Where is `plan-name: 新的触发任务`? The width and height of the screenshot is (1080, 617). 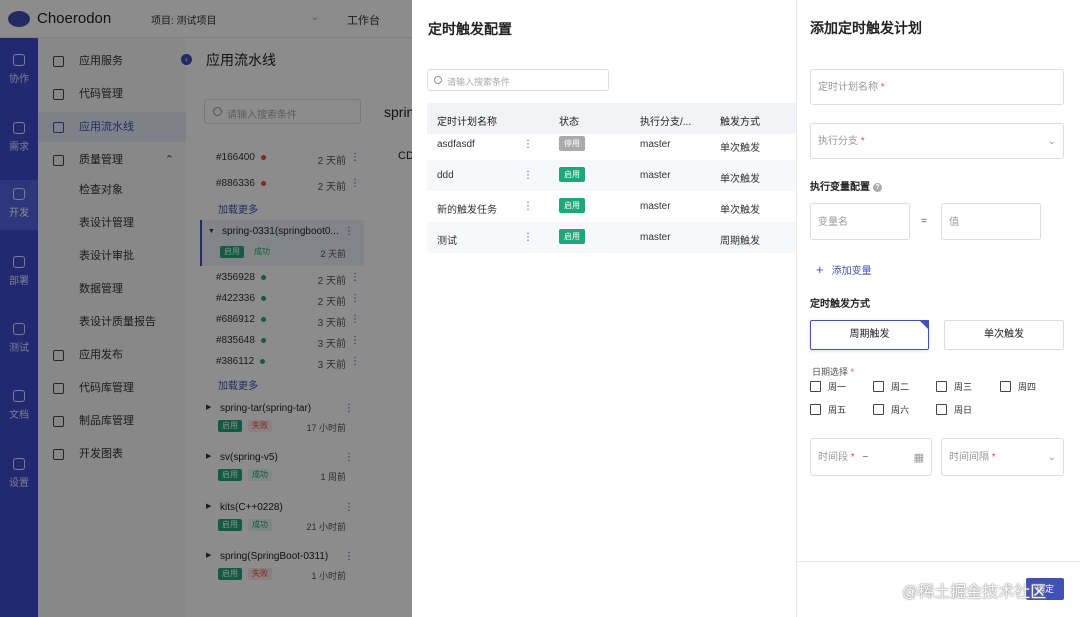 plan-name: 新的触发任务 is located at coordinates (467, 210).